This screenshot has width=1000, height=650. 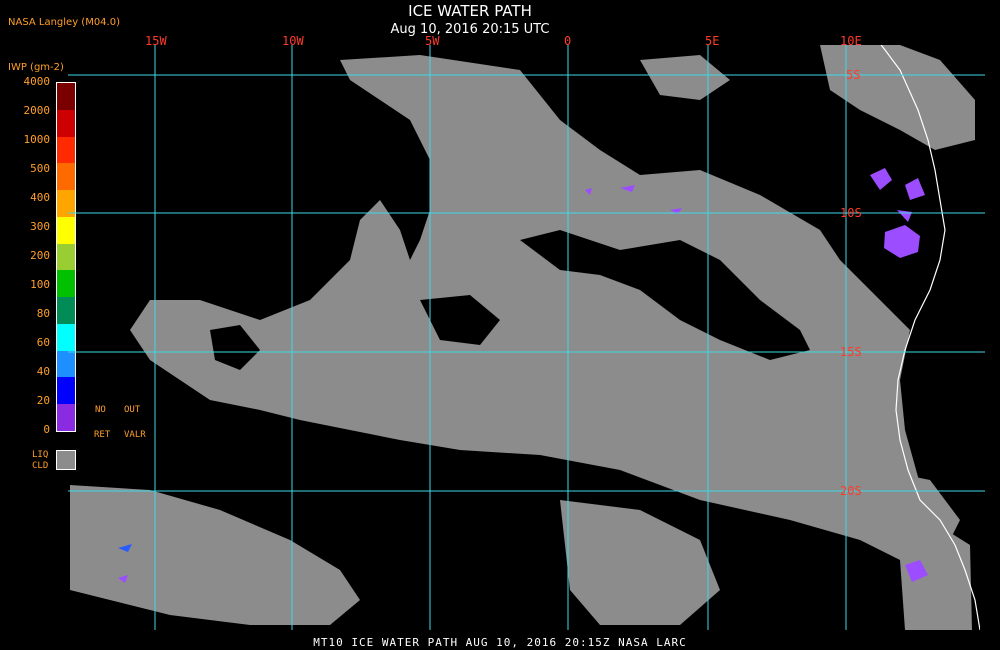 I want to click on lat-label-20s: 20S, so click(x=851, y=491).